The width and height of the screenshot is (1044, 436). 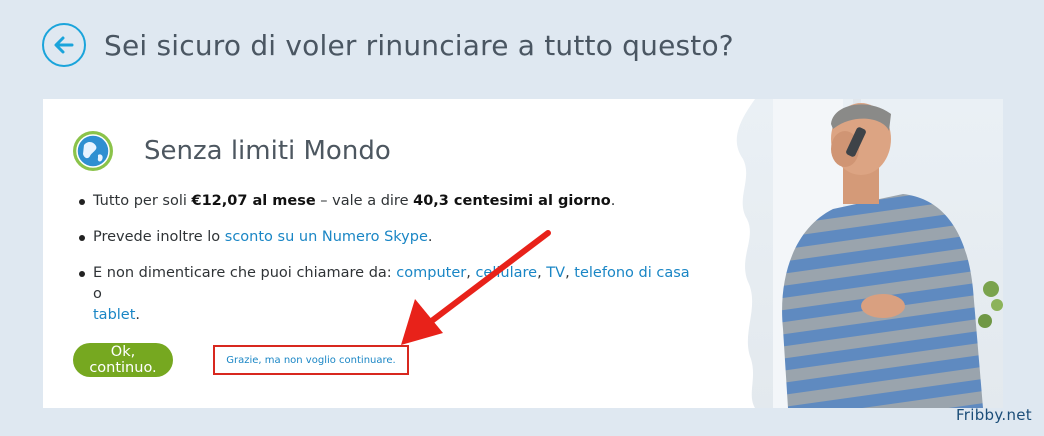 What do you see at coordinates (364, 201) in the screenshot?
I see `feature-text: – vale a dire` at bounding box center [364, 201].